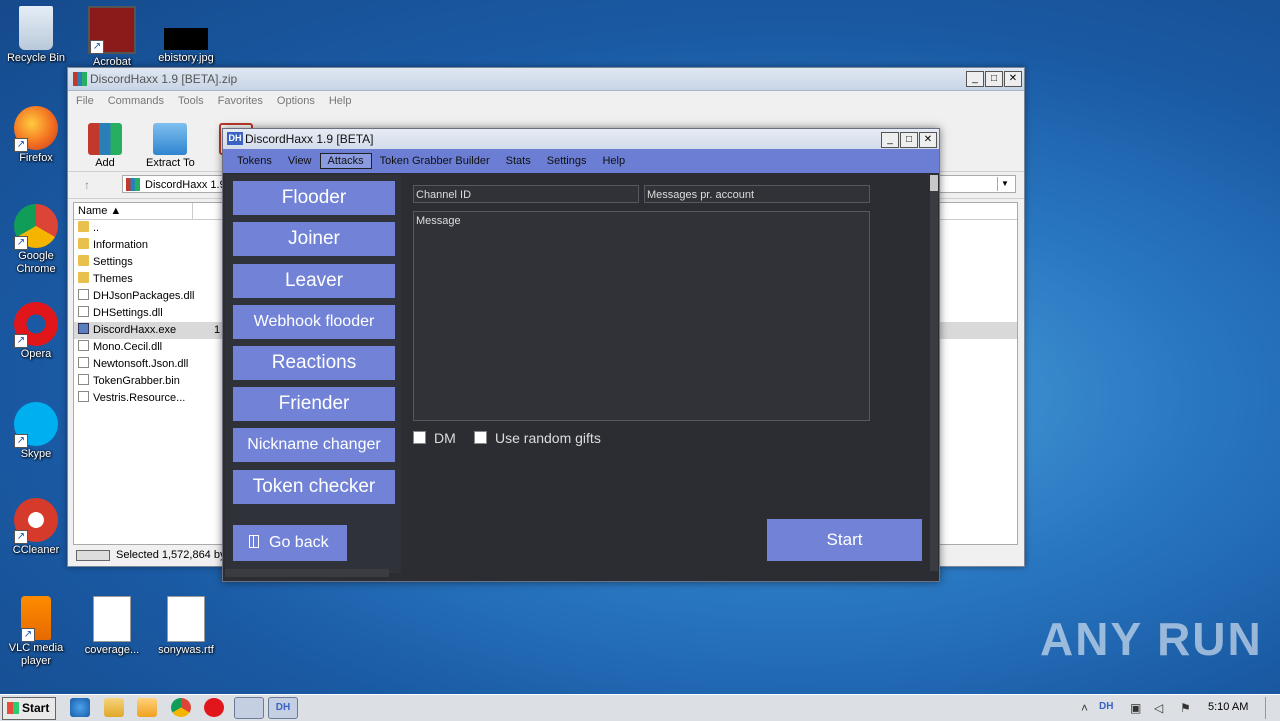 This screenshot has width=1280, height=721. Describe the element at coordinates (934, 183) in the screenshot. I see `scrollbar-thumb` at that location.